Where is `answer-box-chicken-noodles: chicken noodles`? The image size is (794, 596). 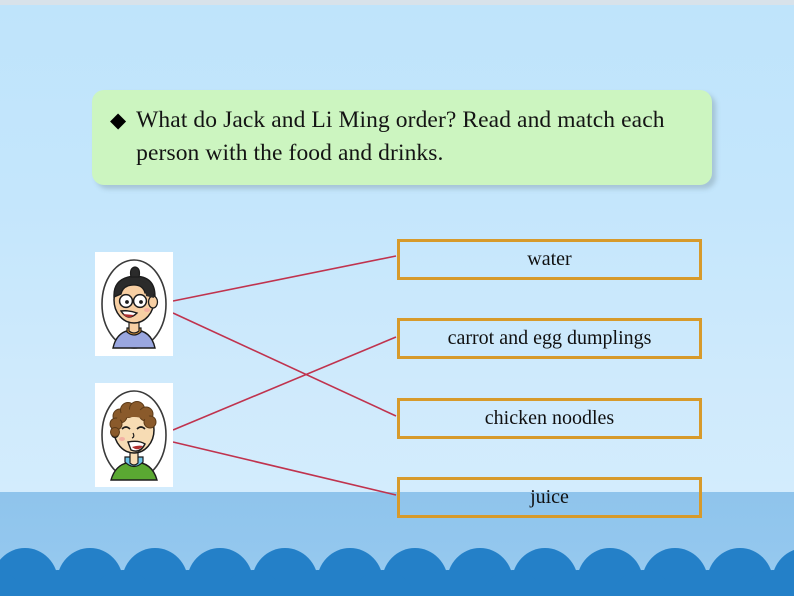 answer-box-chicken-noodles: chicken noodles is located at coordinates (549, 418).